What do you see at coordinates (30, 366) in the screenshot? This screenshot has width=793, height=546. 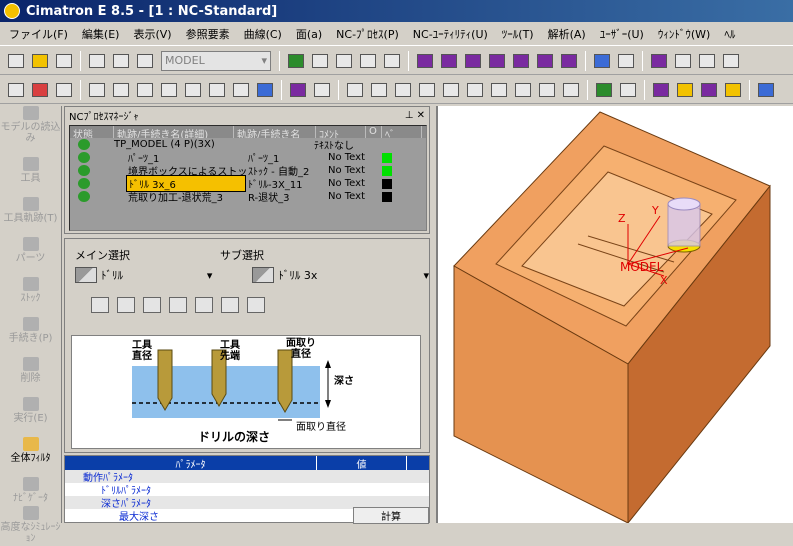 I see `sidebar-item-6: 削除` at bounding box center [30, 366].